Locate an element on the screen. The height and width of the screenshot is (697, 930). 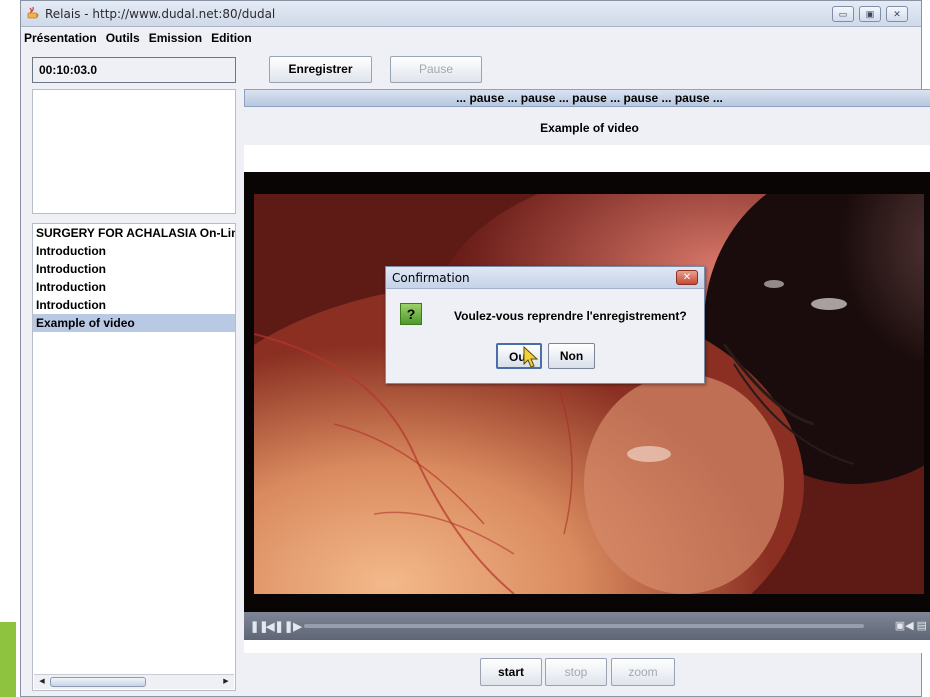
zoom-button: zoom is located at coordinates (643, 672).